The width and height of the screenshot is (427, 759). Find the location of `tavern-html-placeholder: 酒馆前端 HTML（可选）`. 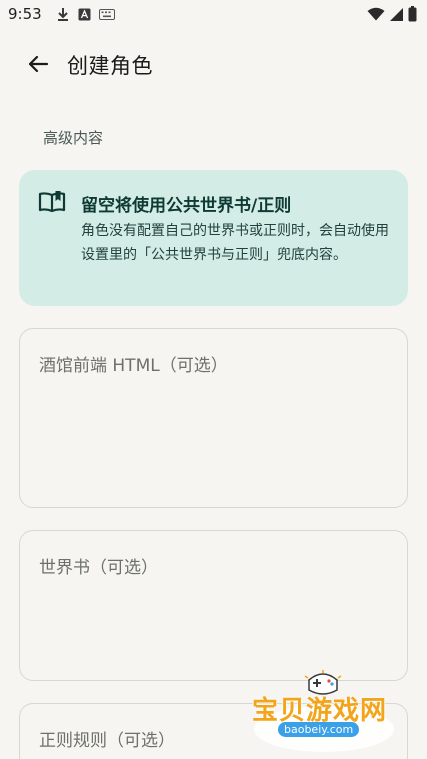

tavern-html-placeholder: 酒馆前端 HTML（可选） is located at coordinates (133, 366).